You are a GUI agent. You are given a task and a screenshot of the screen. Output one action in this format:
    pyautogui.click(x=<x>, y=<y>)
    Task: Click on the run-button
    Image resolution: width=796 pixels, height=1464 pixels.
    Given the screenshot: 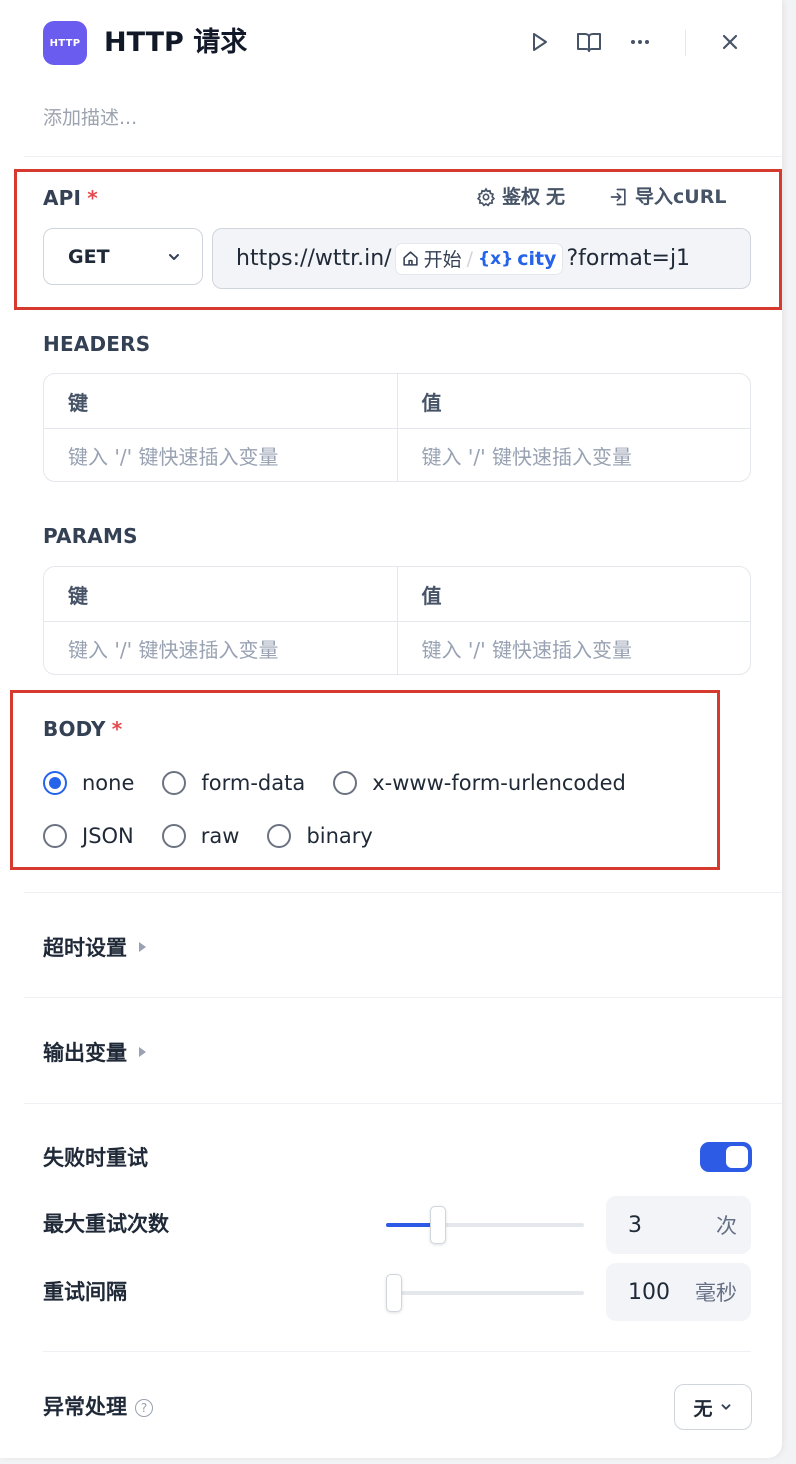 What is the action you would take?
    pyautogui.click(x=539, y=42)
    